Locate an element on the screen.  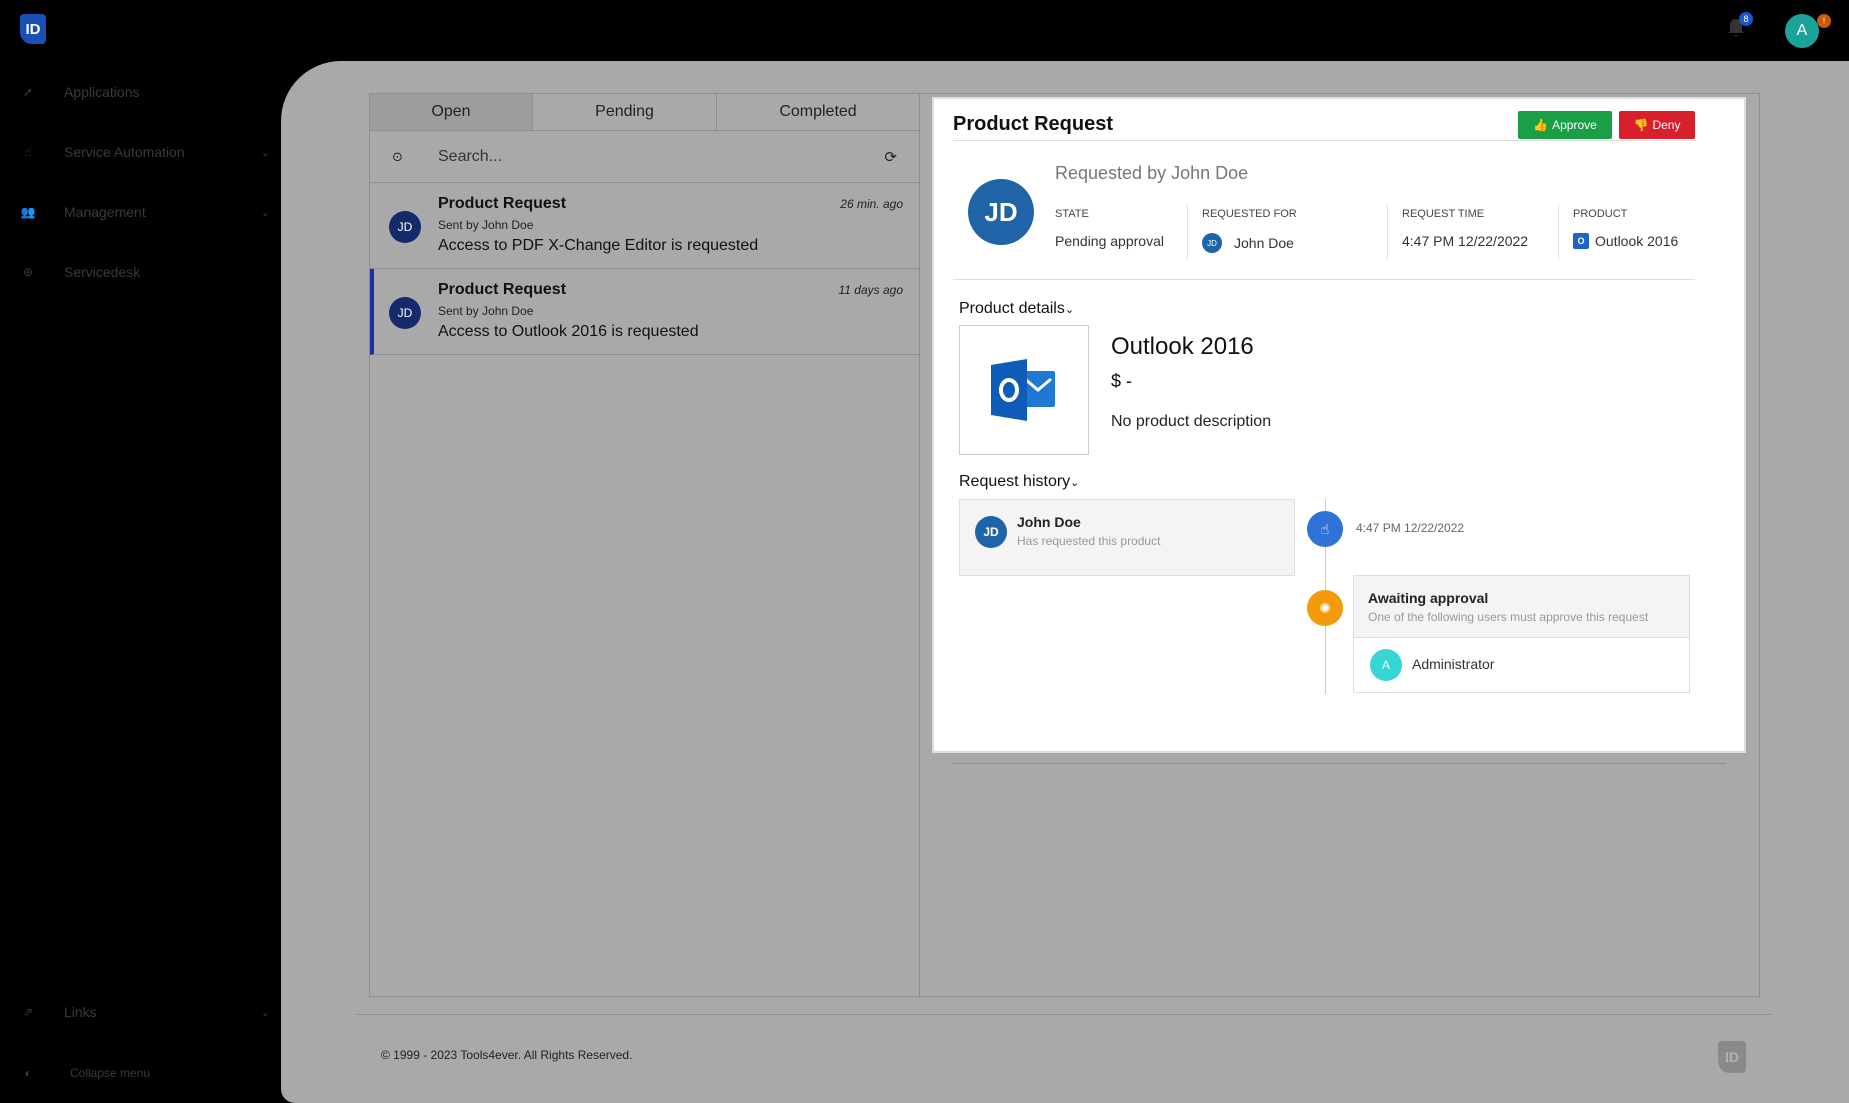
sidebar-item-label: Service Automation is located at coordinates (124, 152).